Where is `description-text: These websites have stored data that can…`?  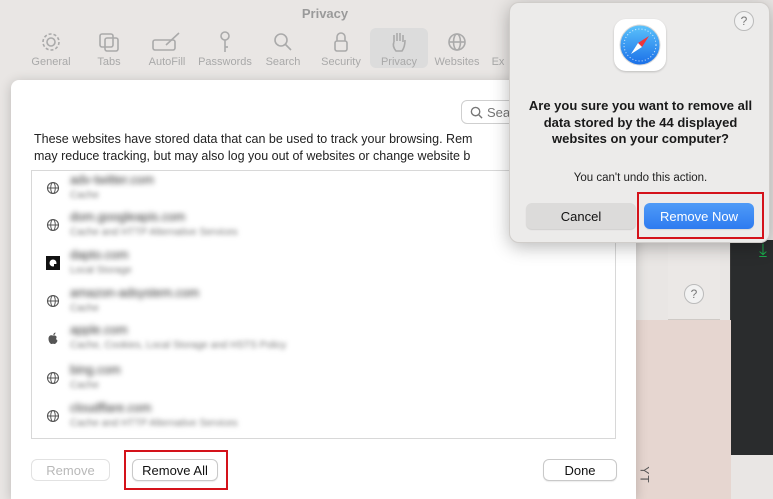
description-text: These websites have stored data that can… is located at coordinates (274, 148).